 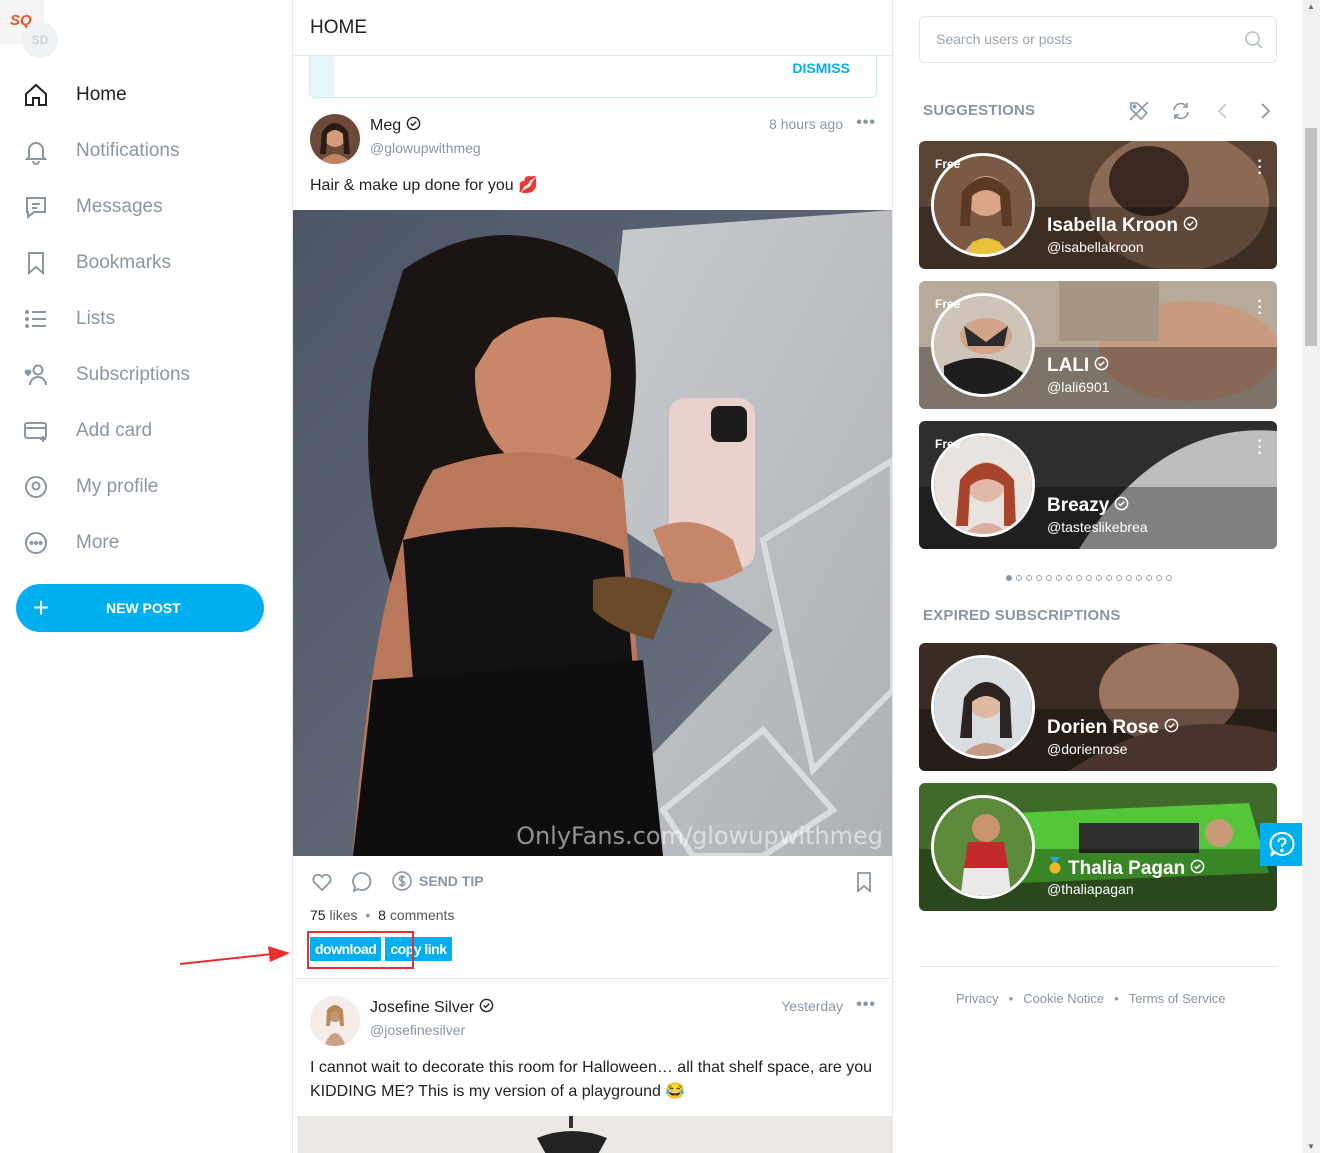 I want to click on sidebar-item-add-card: Add card, so click(x=141, y=431).